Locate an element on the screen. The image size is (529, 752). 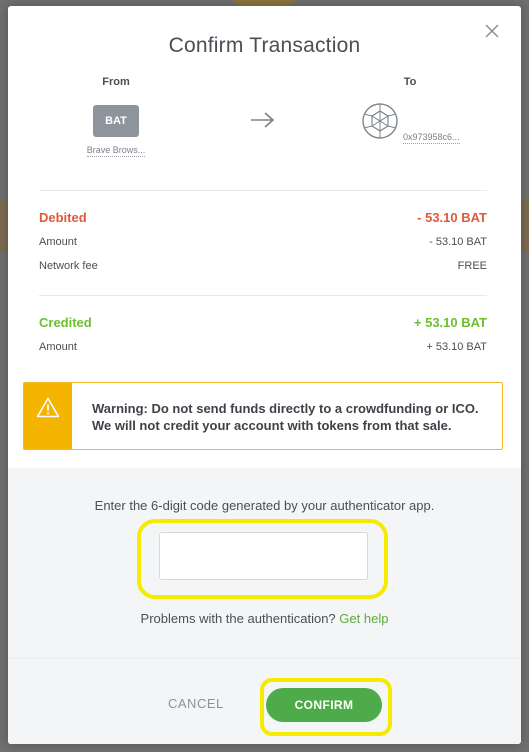
warning-icon-box is located at coordinates (48, 416).